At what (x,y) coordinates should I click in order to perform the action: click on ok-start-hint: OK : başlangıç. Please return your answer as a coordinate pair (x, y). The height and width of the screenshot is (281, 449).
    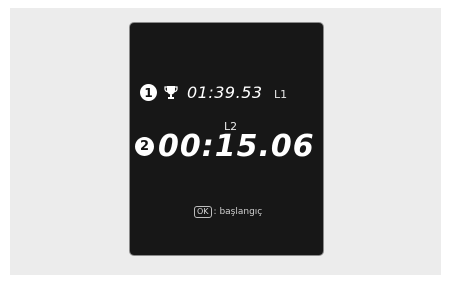
    Looking at the image, I should click on (228, 212).